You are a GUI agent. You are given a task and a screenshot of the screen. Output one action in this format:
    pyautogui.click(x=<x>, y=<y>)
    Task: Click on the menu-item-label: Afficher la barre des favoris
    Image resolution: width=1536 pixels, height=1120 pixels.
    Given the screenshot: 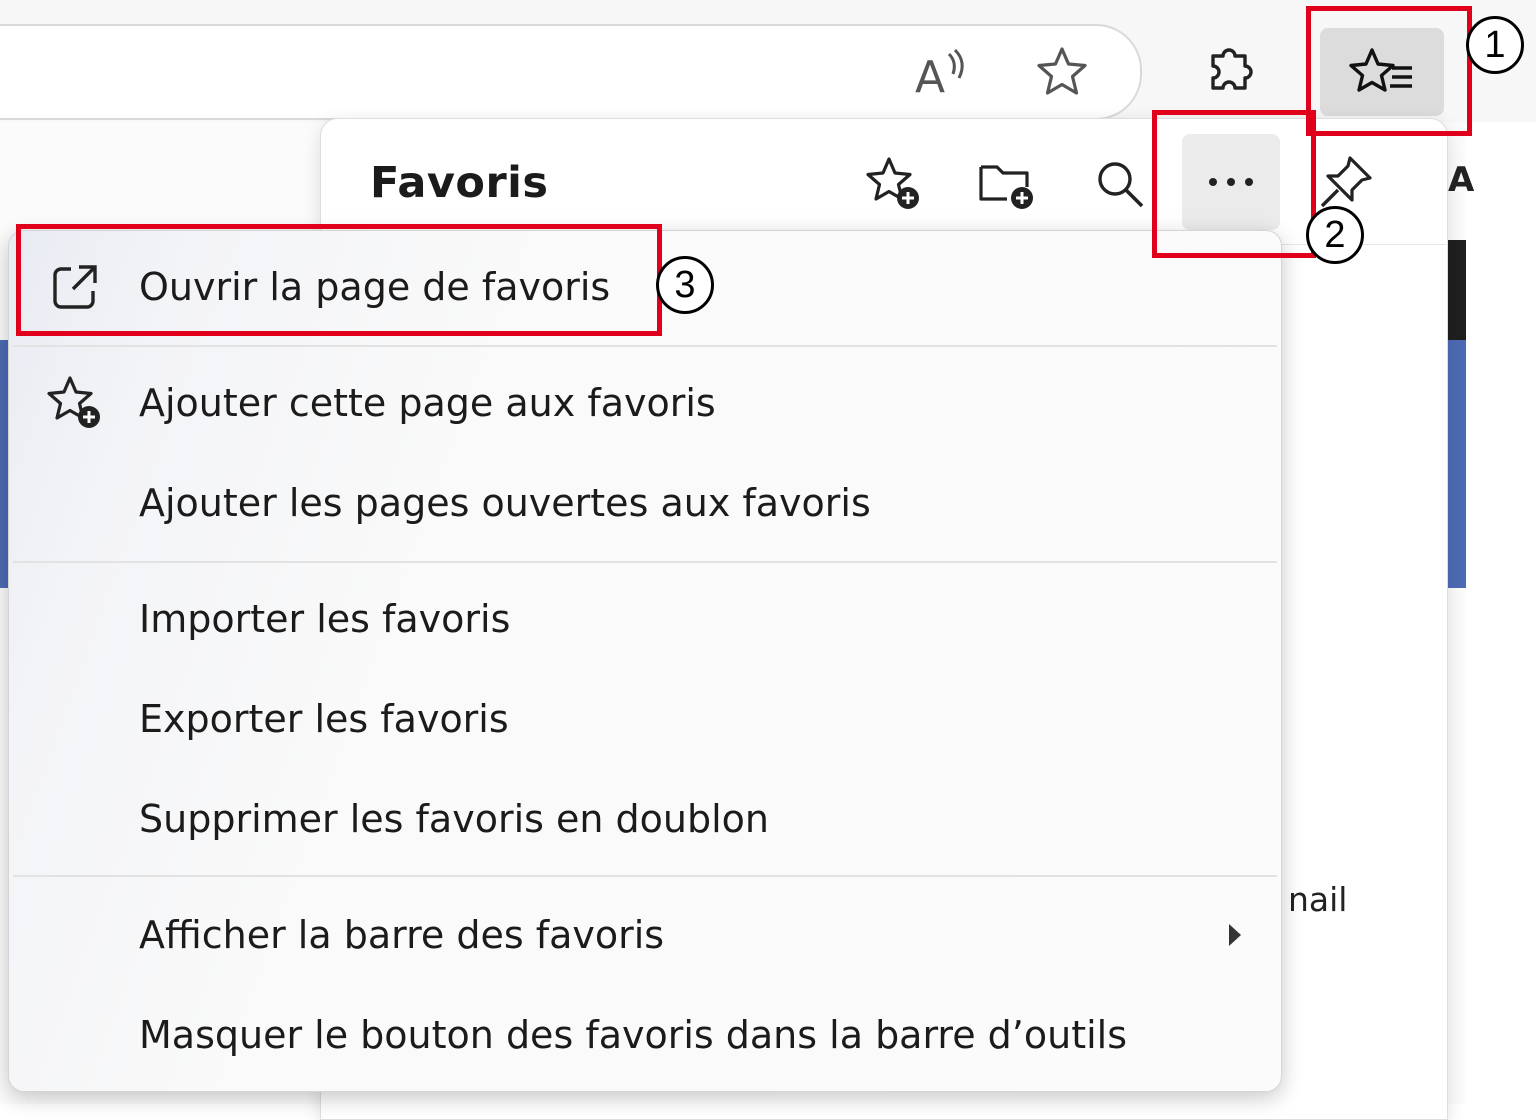 What is the action you would take?
    pyautogui.click(x=402, y=935)
    